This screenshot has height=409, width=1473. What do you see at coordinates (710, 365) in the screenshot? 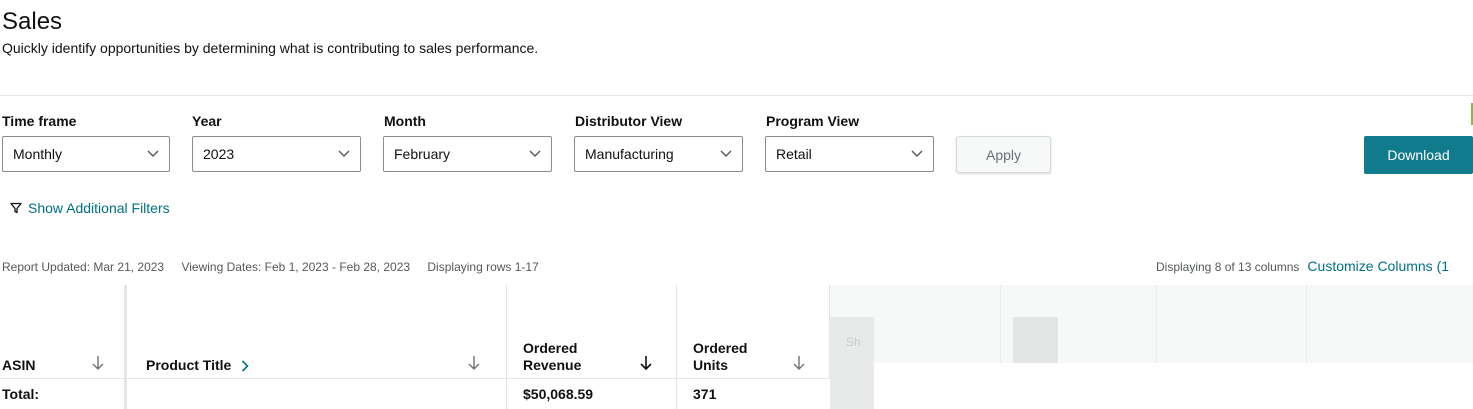
I see `column-header-label-line2: Units` at bounding box center [710, 365].